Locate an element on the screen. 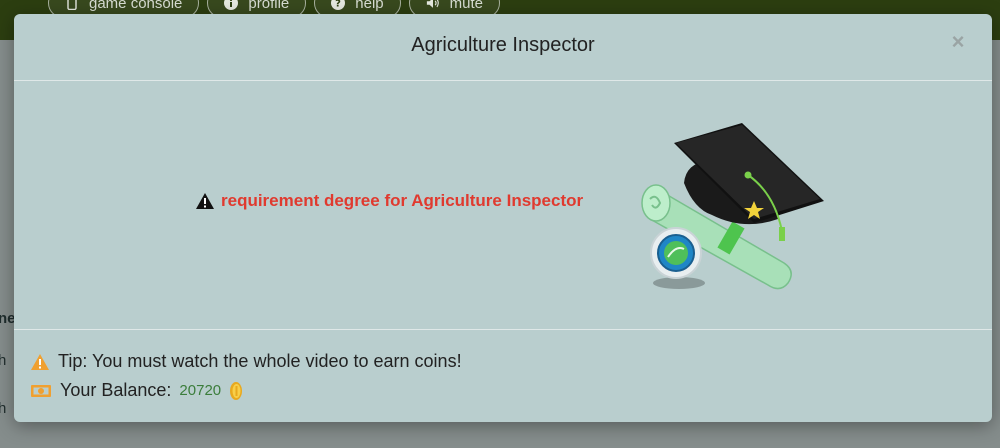 This screenshot has height=448, width=1000. modal-header: Agriculture Inspector × is located at coordinates (503, 47).